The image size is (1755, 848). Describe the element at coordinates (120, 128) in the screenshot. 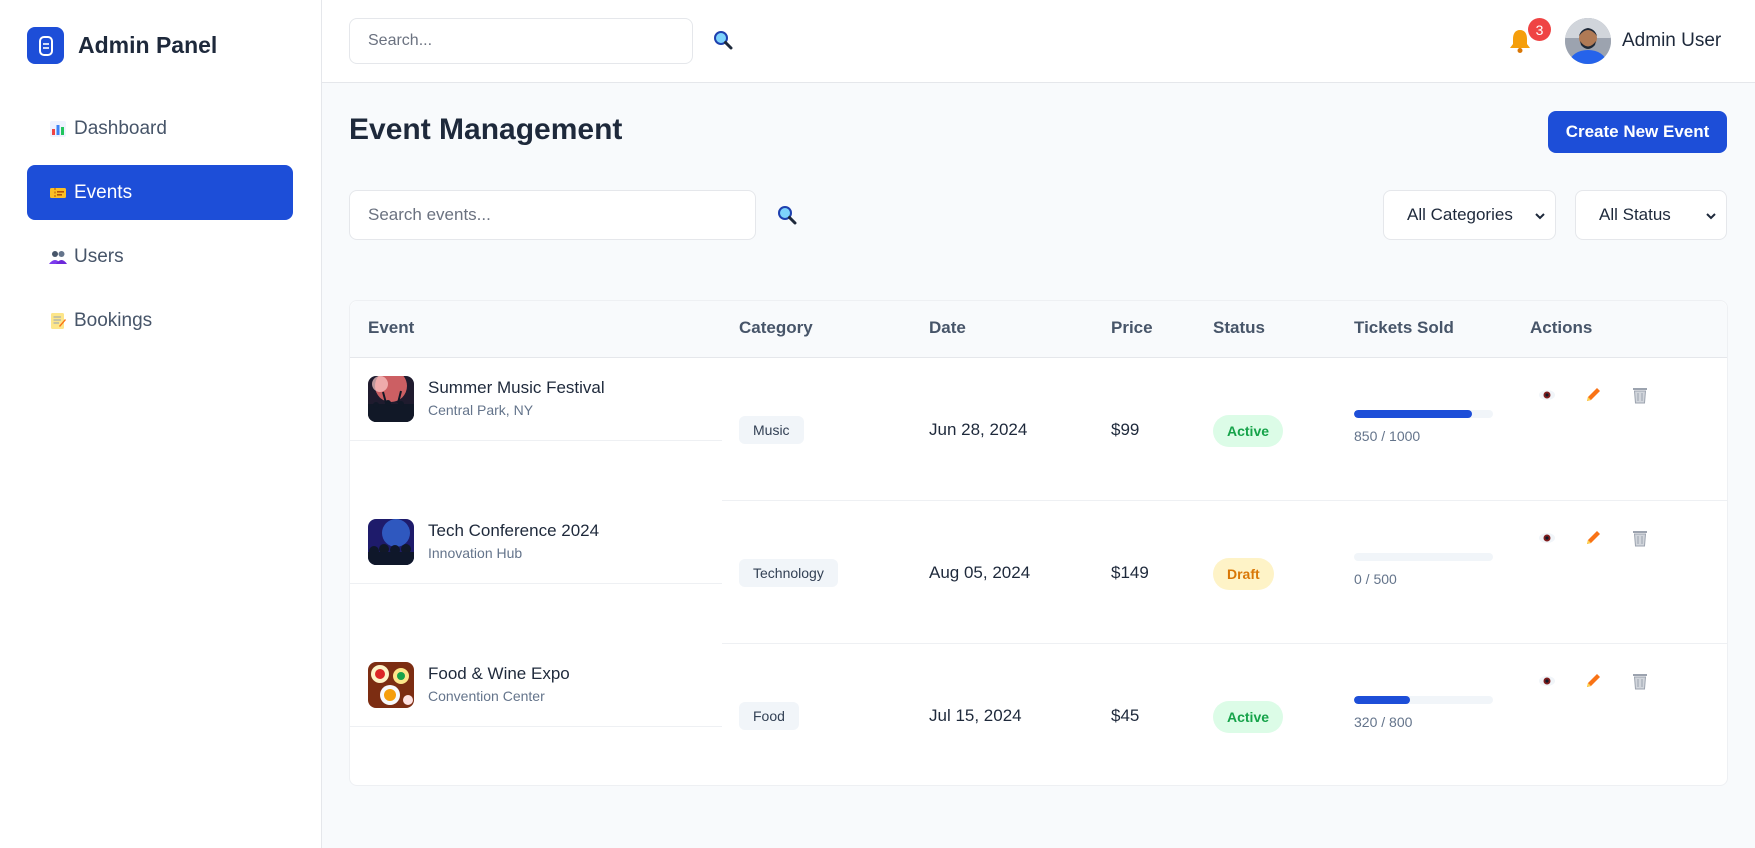

I see `sidebar-item-label: Dashboard` at that location.